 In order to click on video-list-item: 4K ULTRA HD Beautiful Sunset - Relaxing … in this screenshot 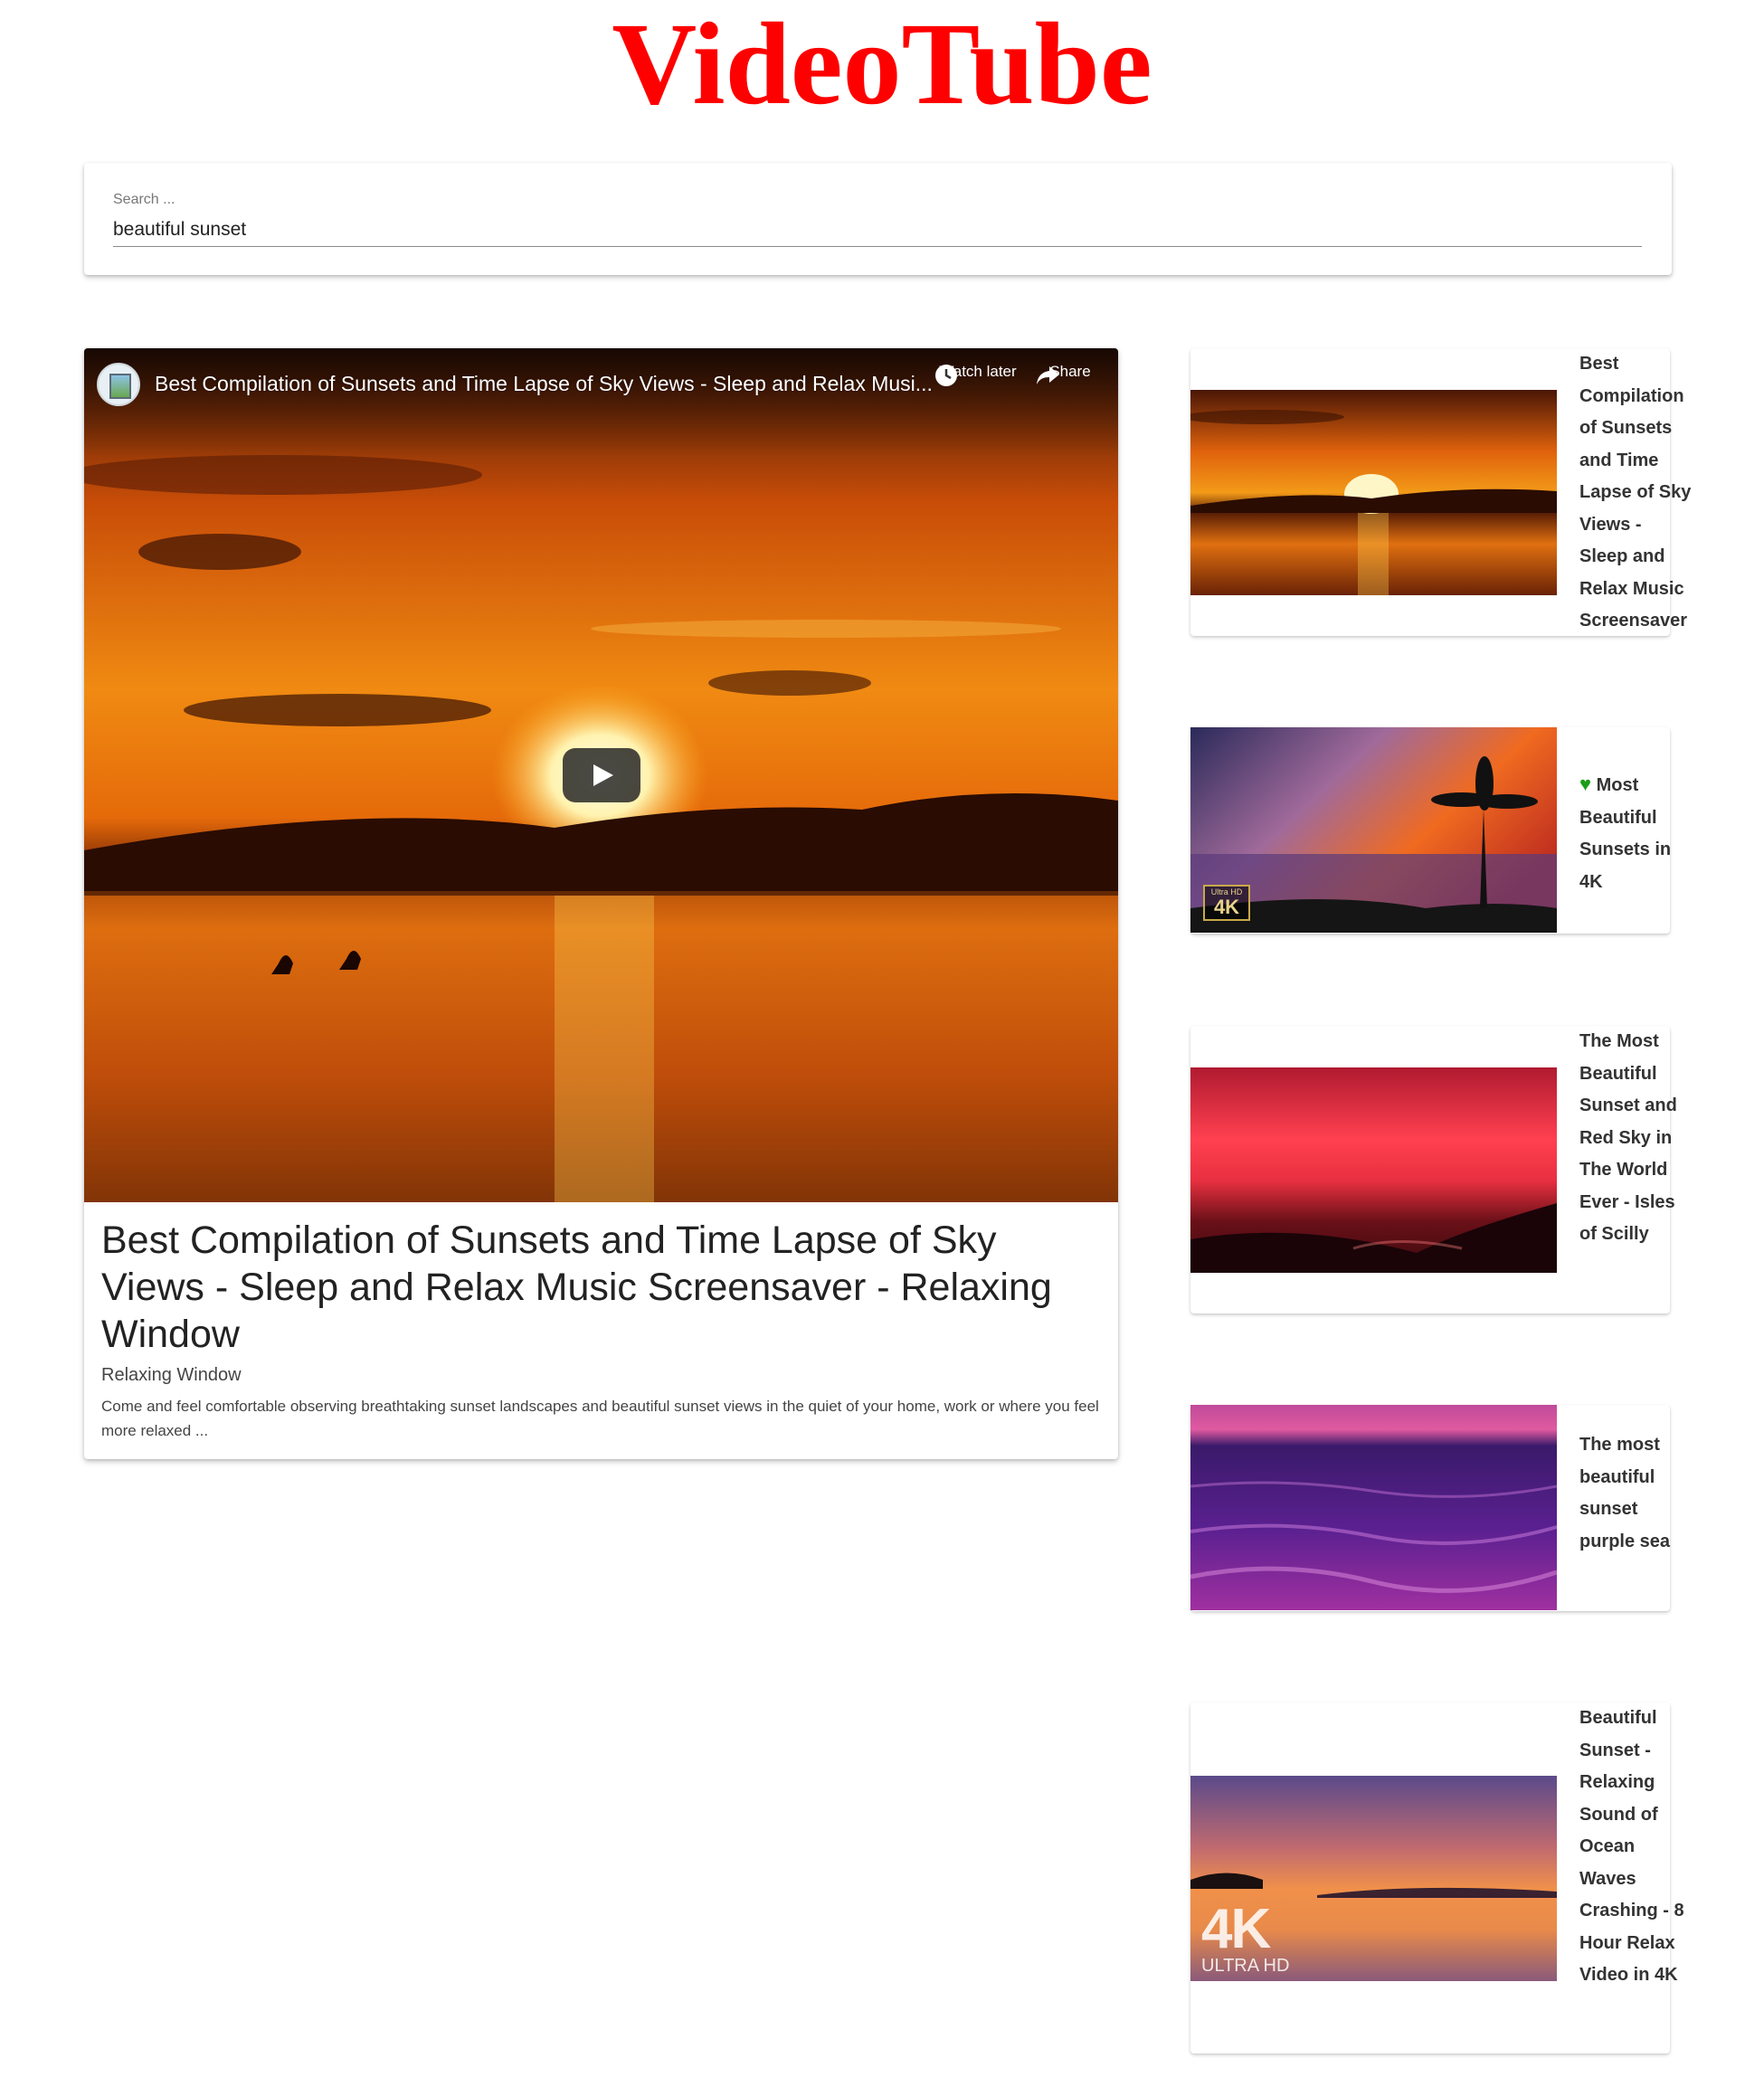, I will do `click(1437, 1877)`.